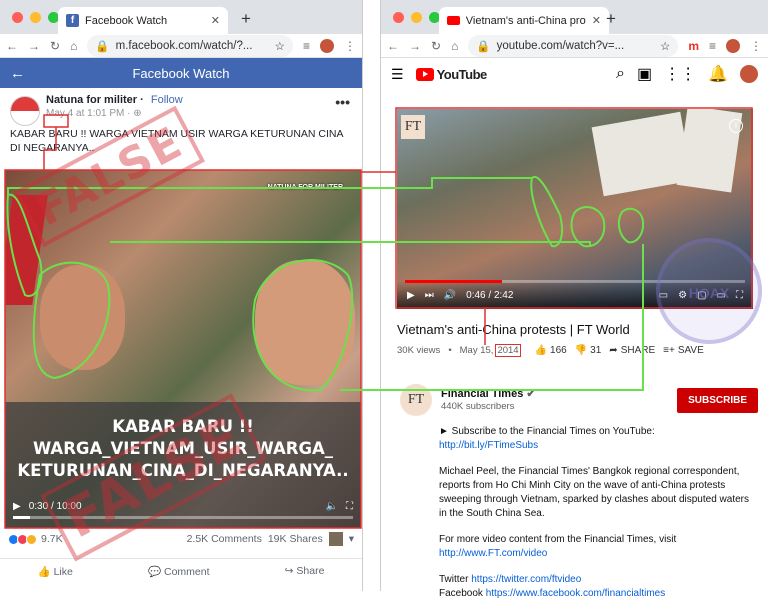 This screenshot has height=601, width=768. I want to click on thumbs-up-icon: 👍, so click(541, 350).